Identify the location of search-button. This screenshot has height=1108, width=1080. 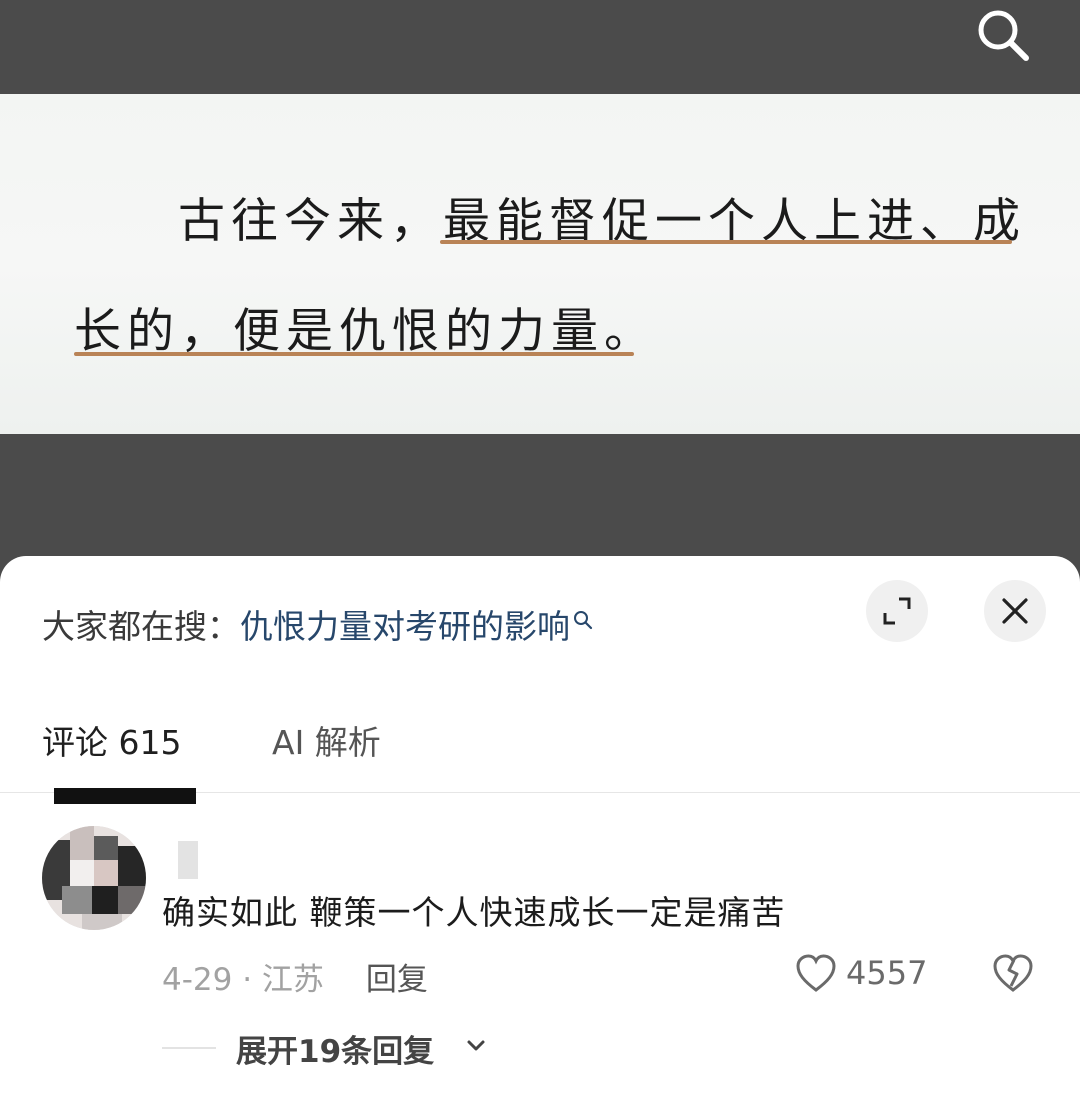
(1004, 34).